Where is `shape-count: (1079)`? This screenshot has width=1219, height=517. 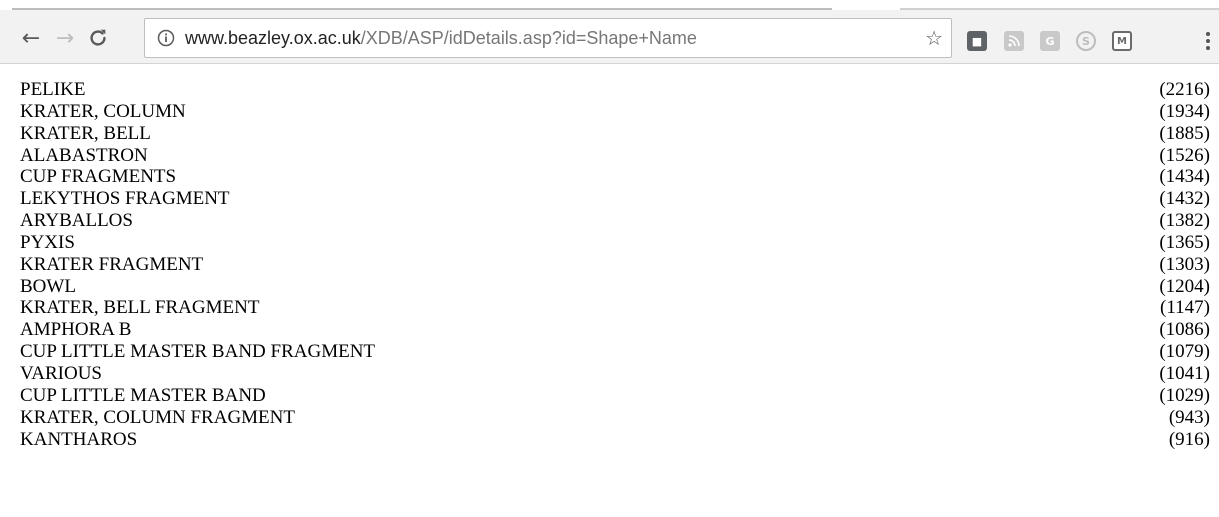 shape-count: (1079) is located at coordinates (1184, 352).